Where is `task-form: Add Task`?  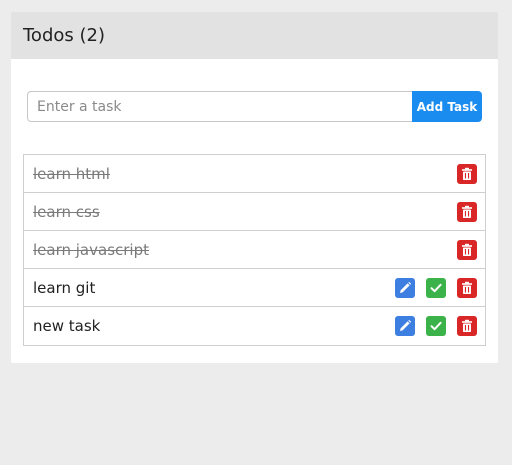
task-form: Add Task is located at coordinates (254, 106).